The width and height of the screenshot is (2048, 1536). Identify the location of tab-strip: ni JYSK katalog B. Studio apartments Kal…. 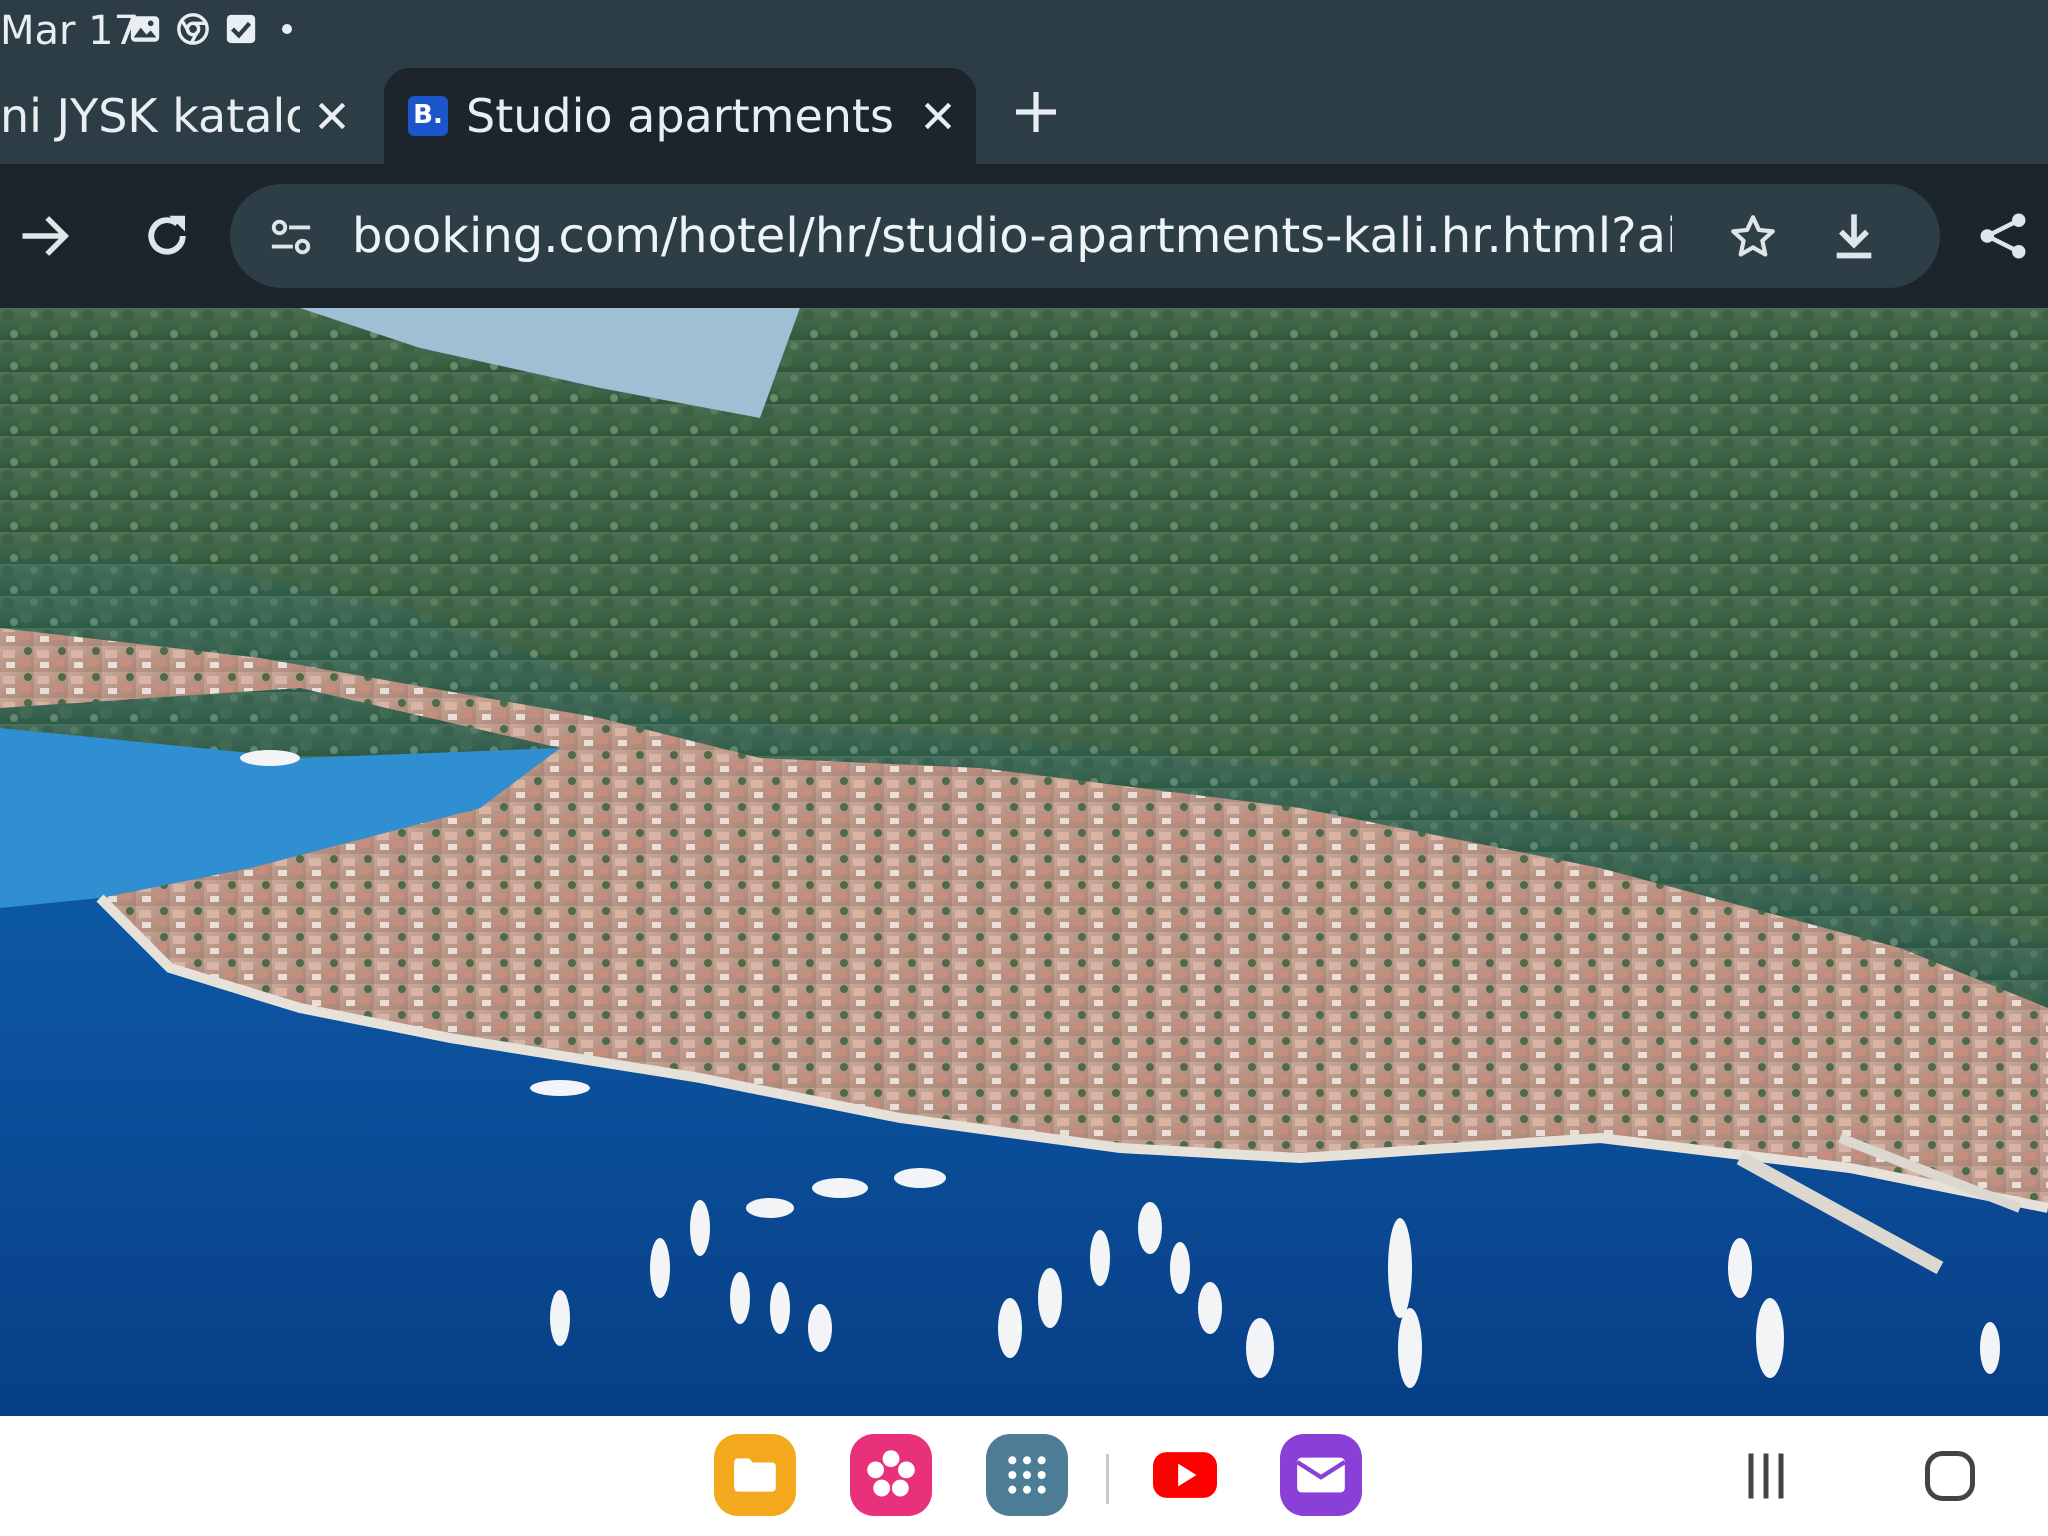
(1024, 113).